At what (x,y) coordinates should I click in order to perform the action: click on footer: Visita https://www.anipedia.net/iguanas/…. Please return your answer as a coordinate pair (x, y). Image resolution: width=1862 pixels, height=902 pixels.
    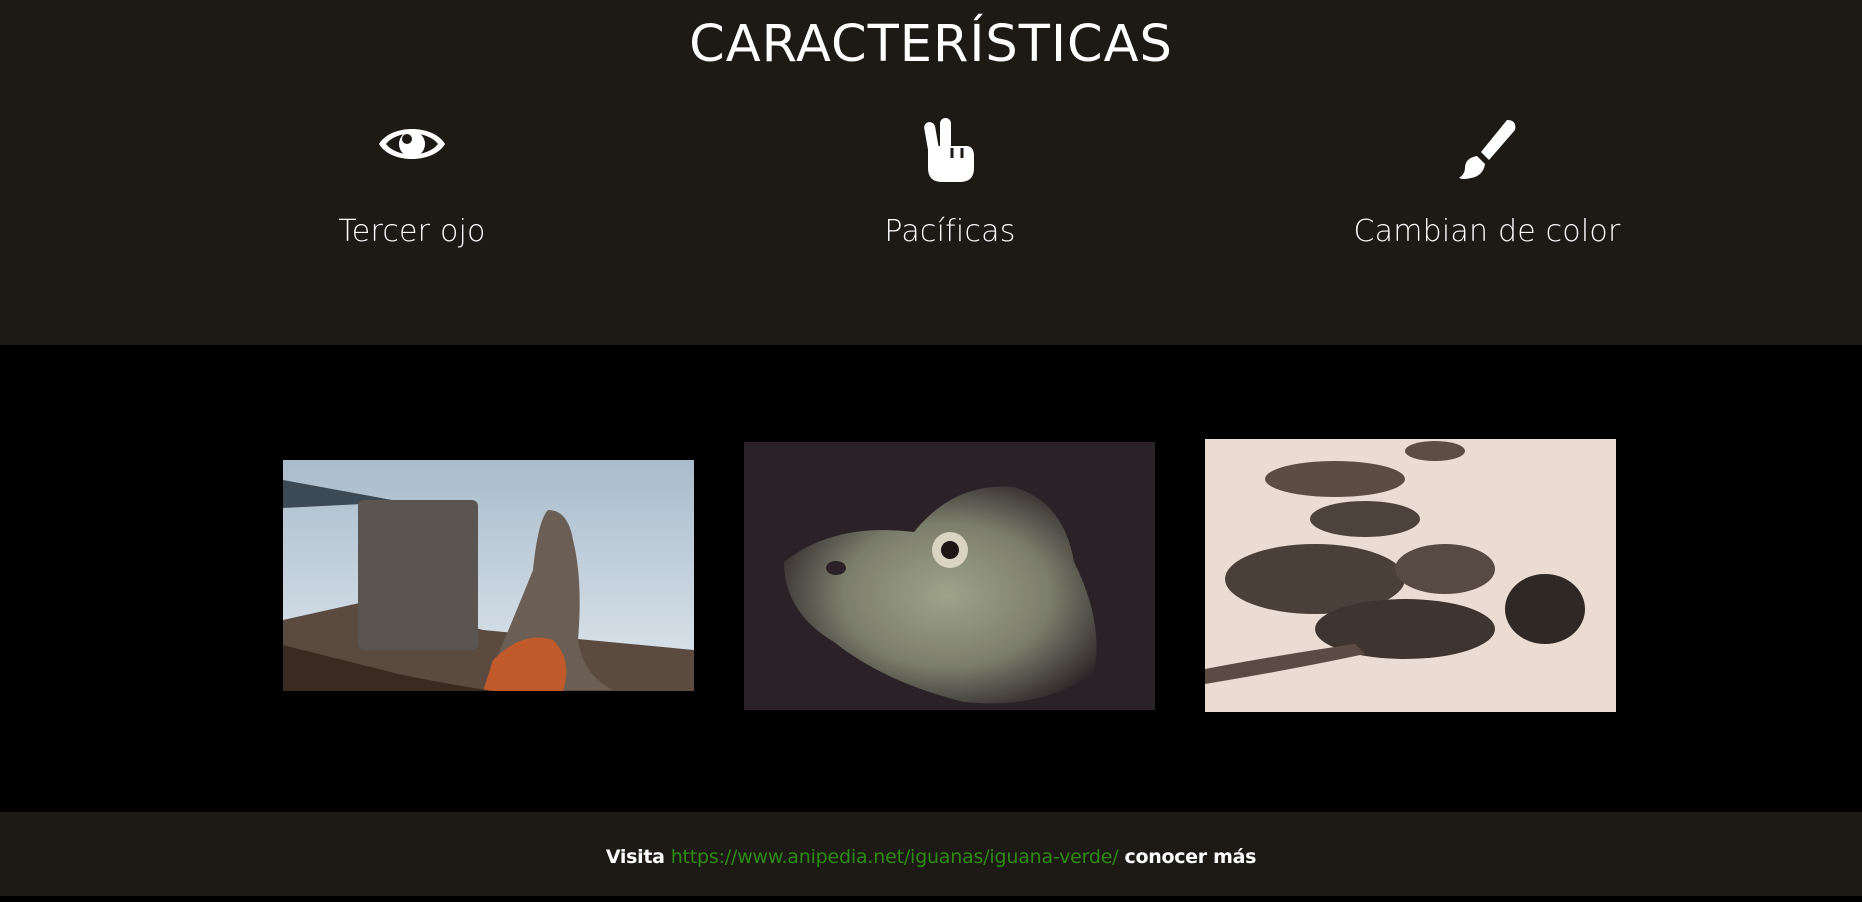
    Looking at the image, I should click on (931, 854).